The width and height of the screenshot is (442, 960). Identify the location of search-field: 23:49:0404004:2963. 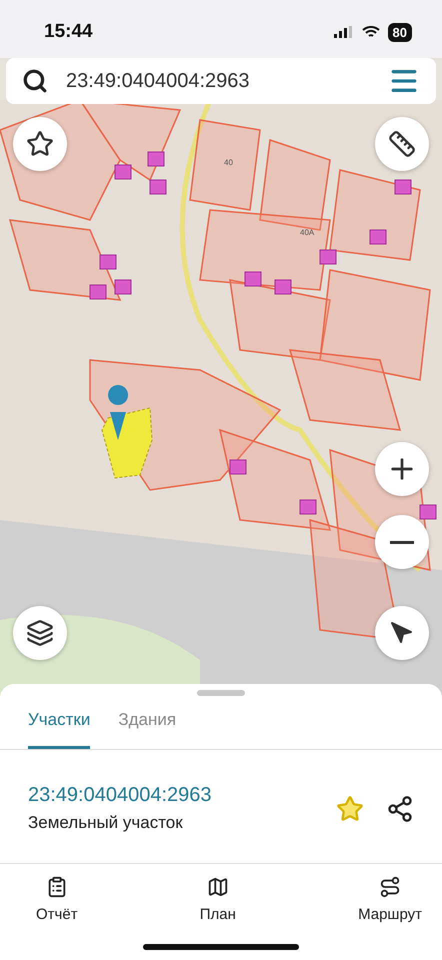
(221, 81).